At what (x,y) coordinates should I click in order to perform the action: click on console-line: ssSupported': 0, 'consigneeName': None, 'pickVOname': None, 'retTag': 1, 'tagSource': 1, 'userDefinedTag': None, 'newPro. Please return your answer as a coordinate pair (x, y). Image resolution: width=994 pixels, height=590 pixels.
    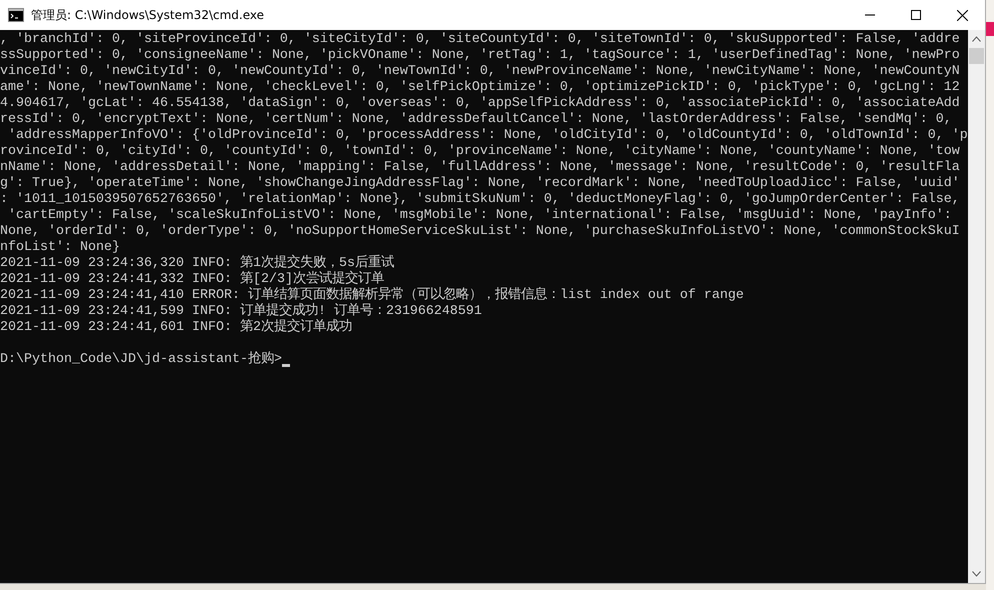
    Looking at the image, I should click on (480, 56).